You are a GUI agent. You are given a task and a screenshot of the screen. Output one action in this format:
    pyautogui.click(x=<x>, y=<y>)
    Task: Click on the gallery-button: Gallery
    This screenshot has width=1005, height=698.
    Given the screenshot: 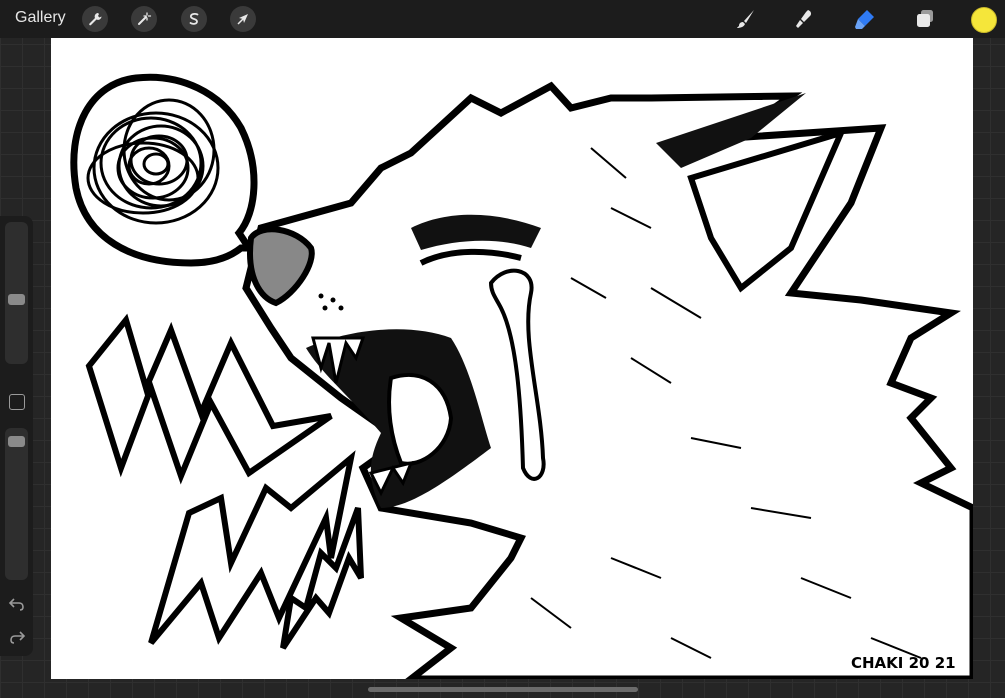 What is the action you would take?
    pyautogui.click(x=40, y=18)
    